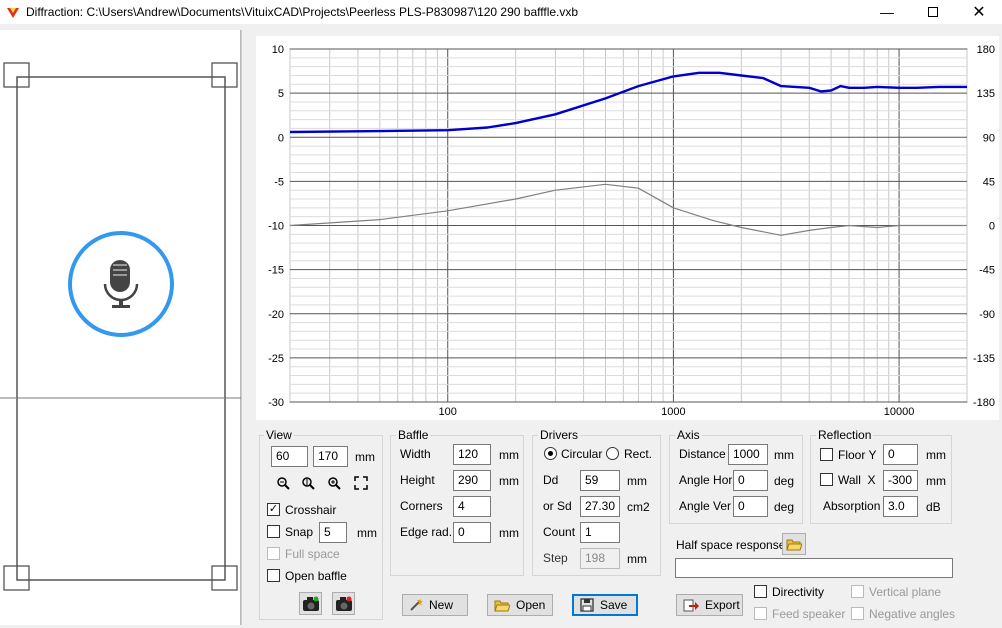  Describe the element at coordinates (281, 138) in the screenshot. I see `y-tick-label: 0` at that location.